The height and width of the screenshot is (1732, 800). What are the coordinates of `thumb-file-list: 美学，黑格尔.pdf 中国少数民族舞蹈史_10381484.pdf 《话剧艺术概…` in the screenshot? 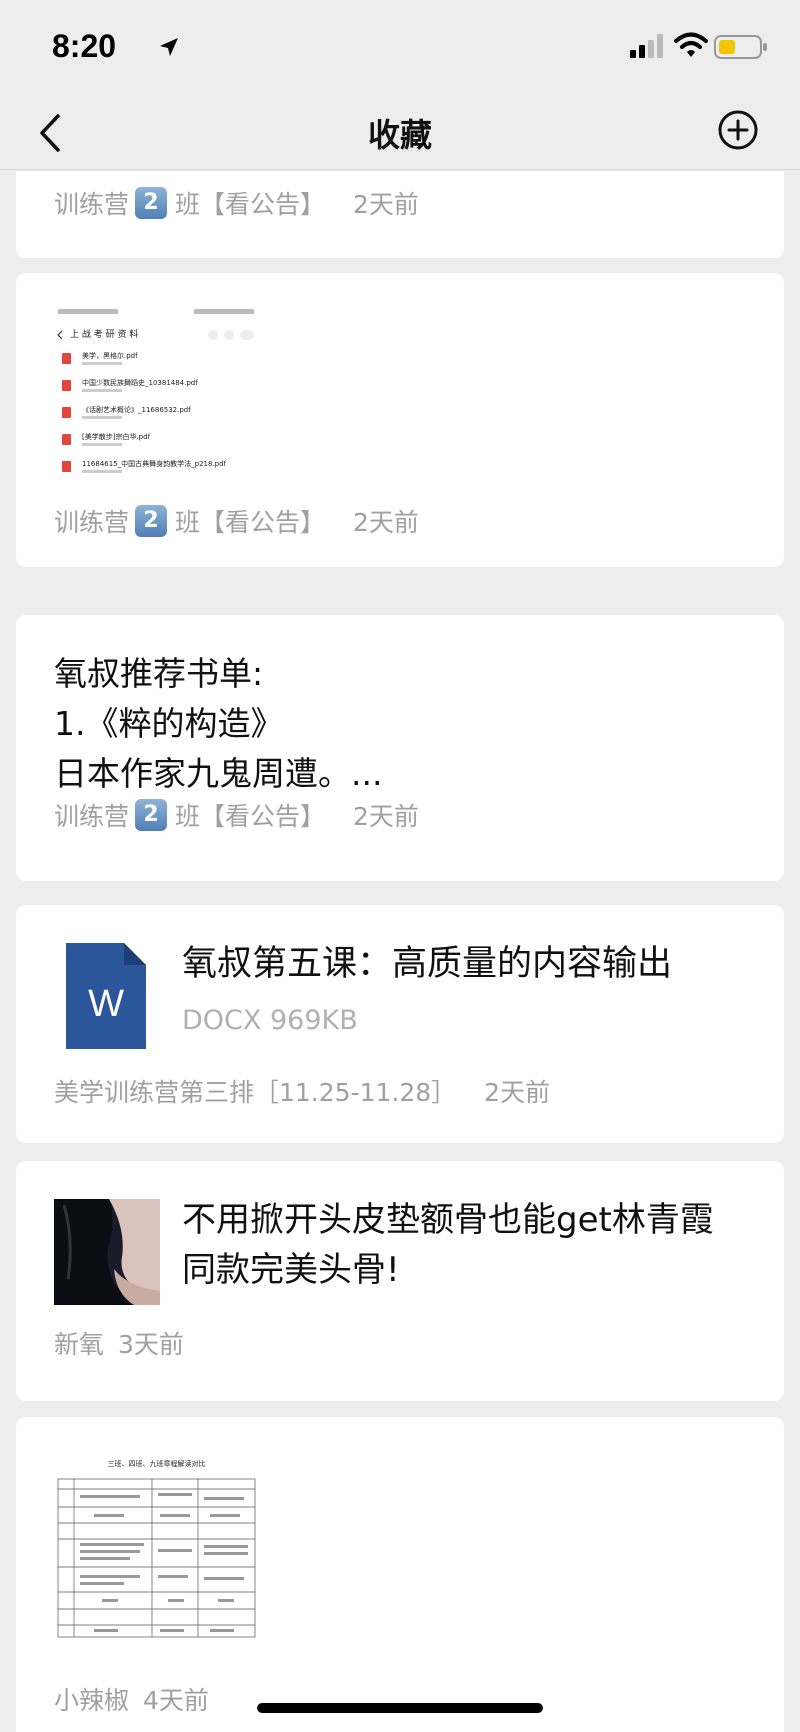 It's located at (157, 416).